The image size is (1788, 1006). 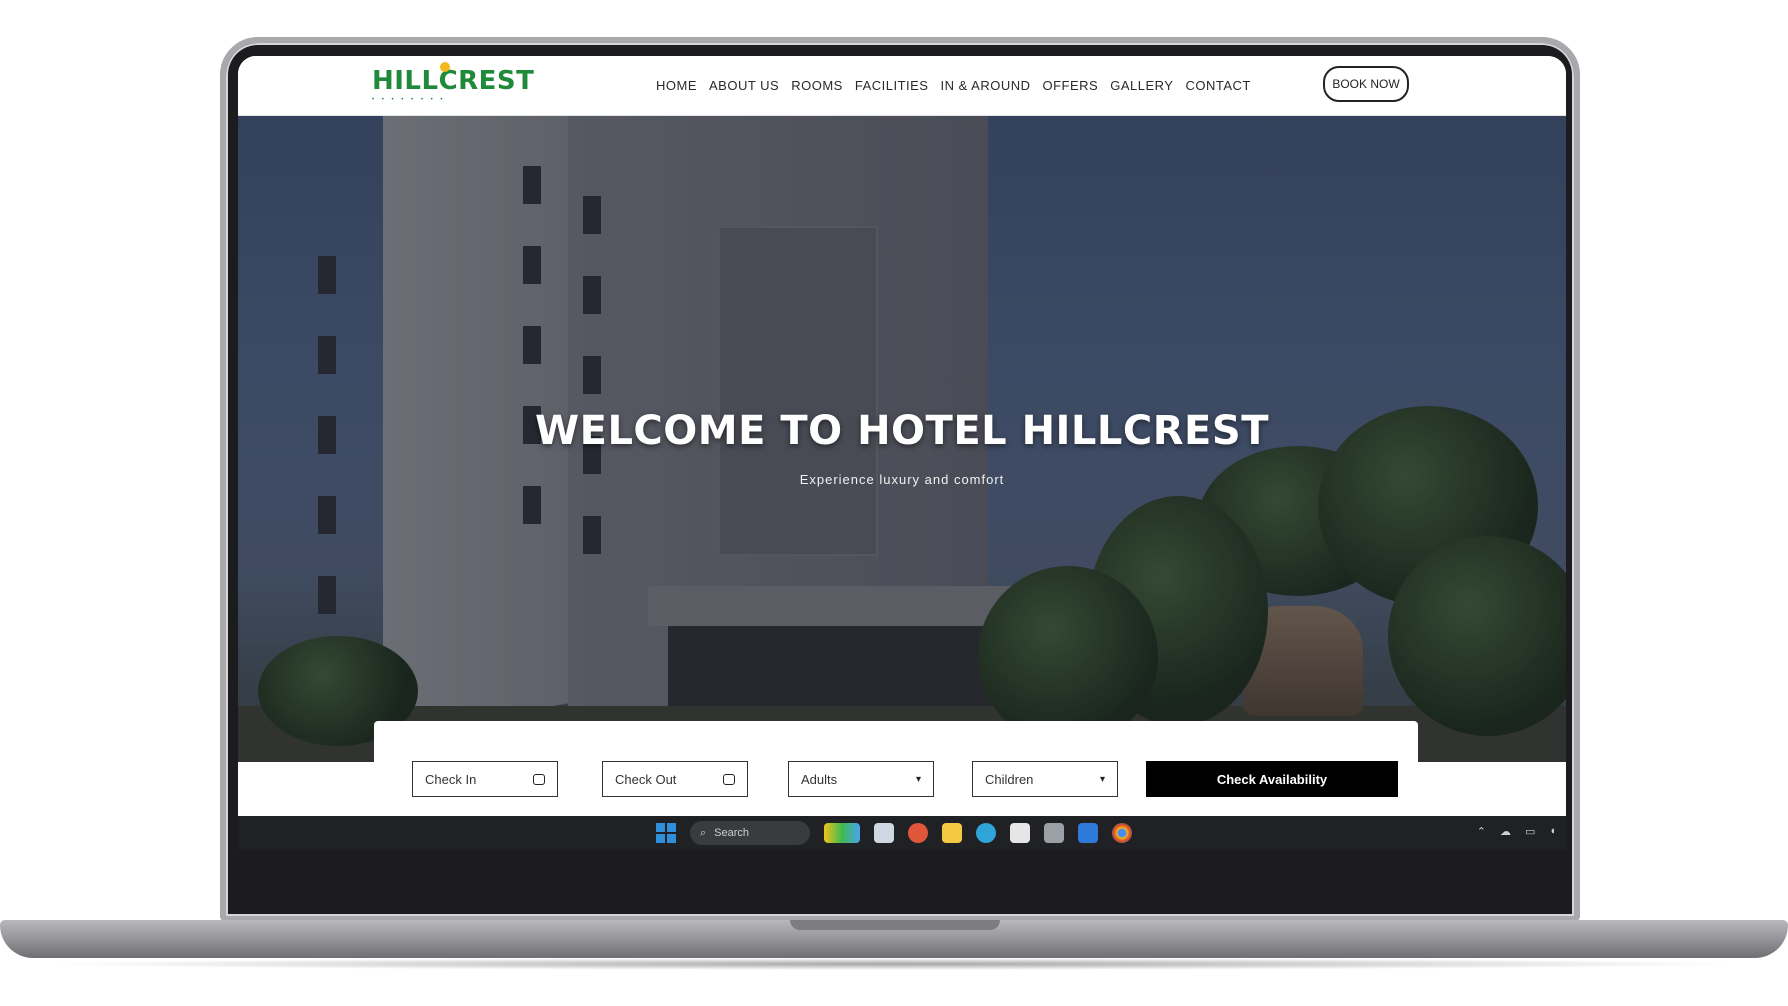 I want to click on file-icon, so click(x=884, y=833).